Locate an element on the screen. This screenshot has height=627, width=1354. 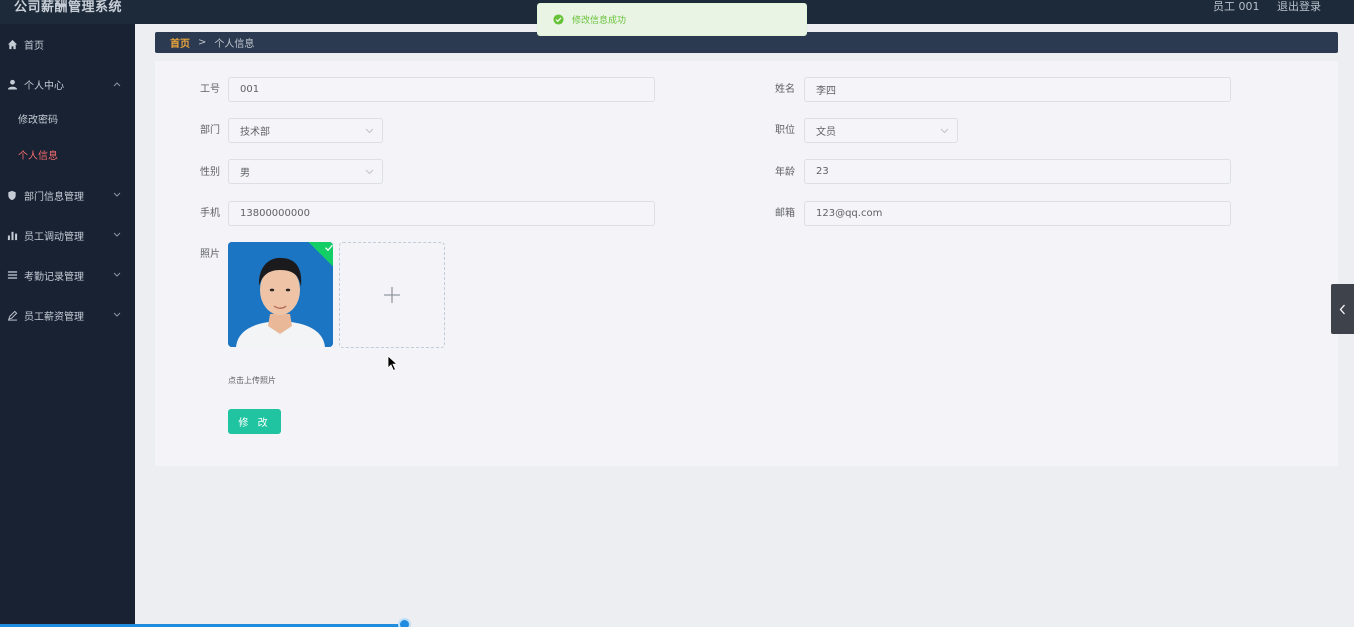
gender-label: 性别 is located at coordinates (210, 172).